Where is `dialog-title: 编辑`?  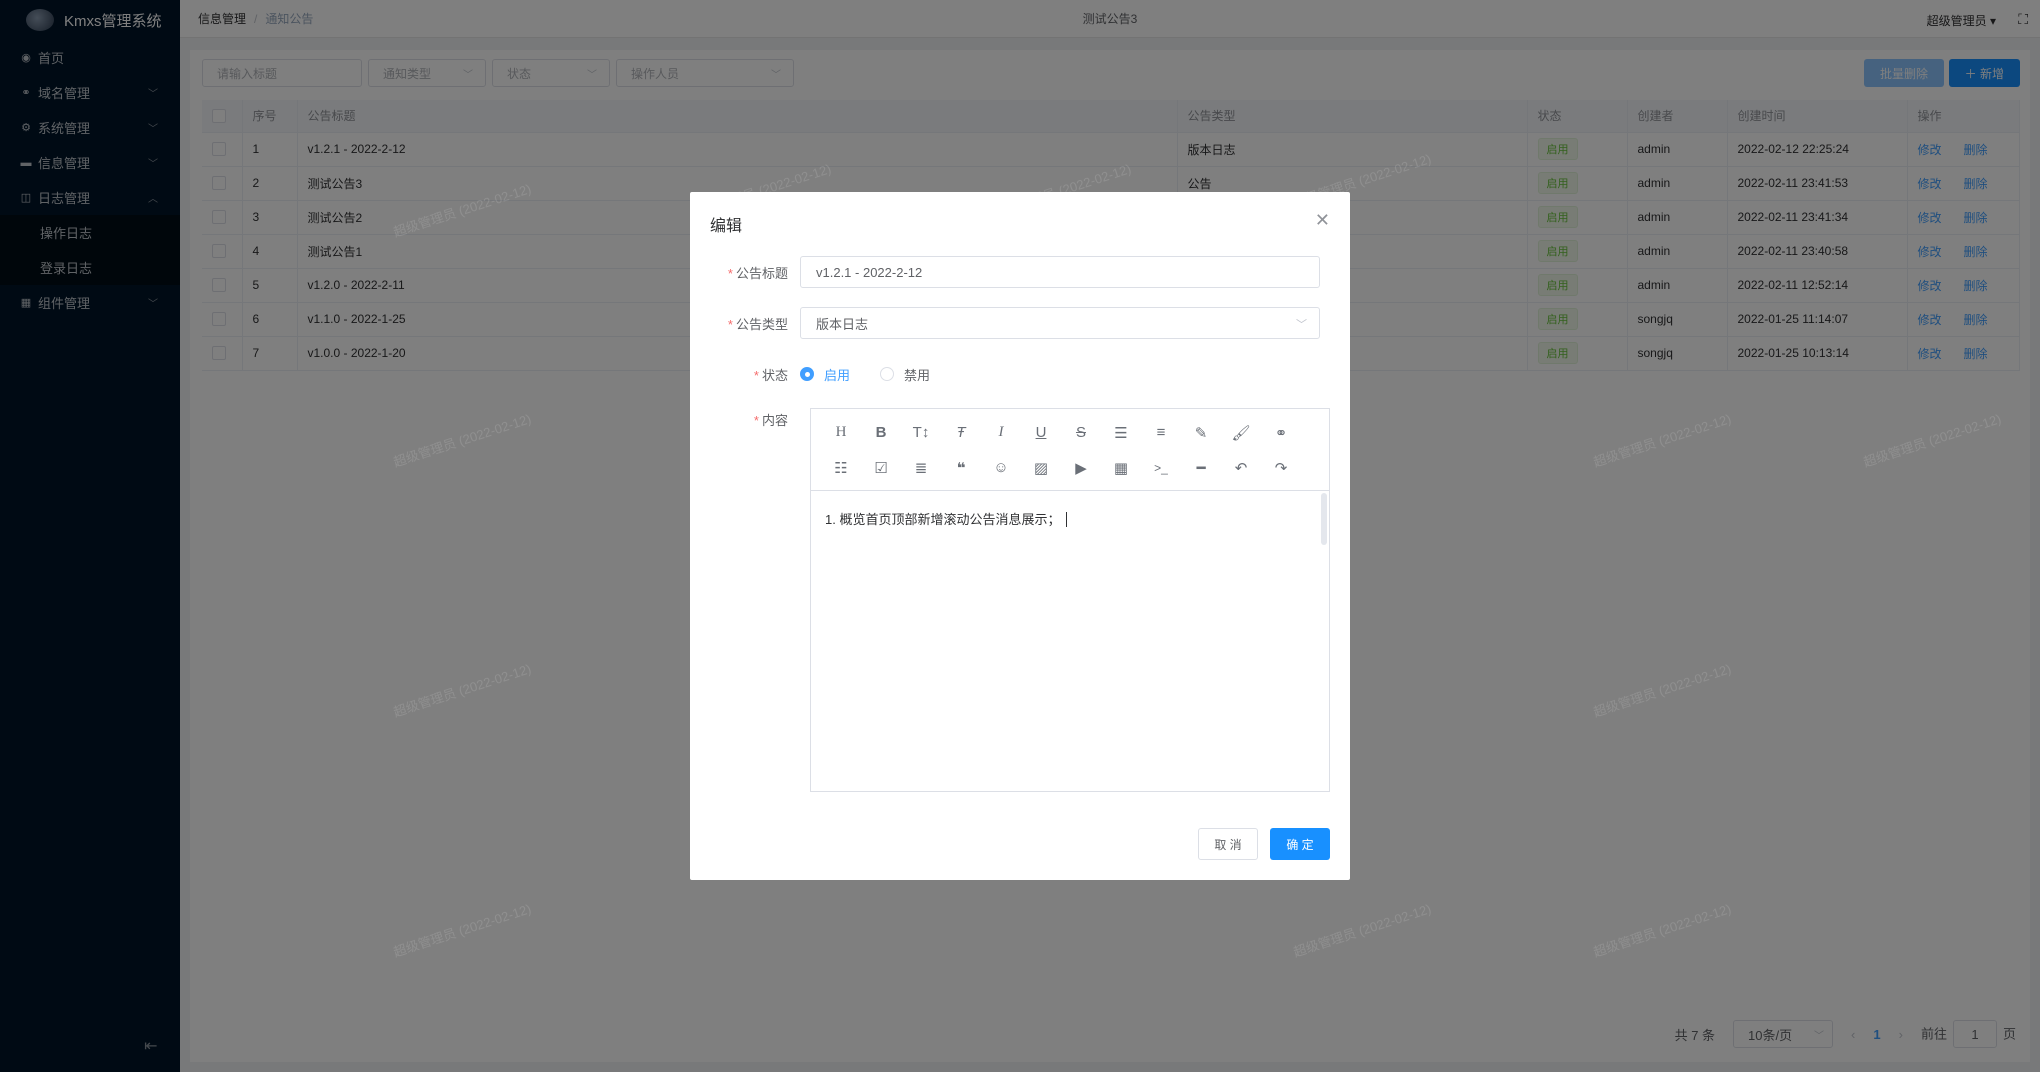 dialog-title: 编辑 is located at coordinates (726, 226).